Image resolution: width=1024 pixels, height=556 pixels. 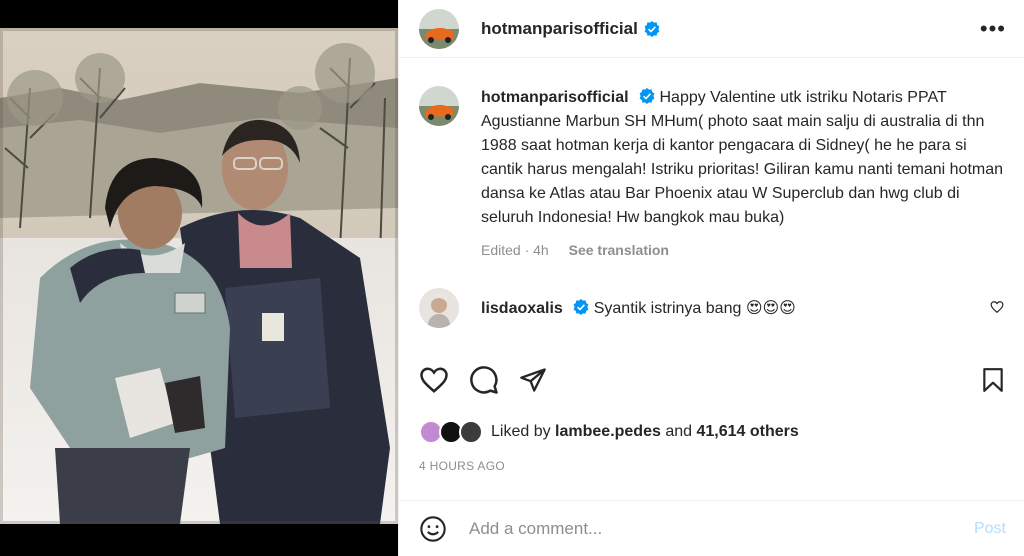 What do you see at coordinates (439, 106) in the screenshot?
I see `caption-author-avatar` at bounding box center [439, 106].